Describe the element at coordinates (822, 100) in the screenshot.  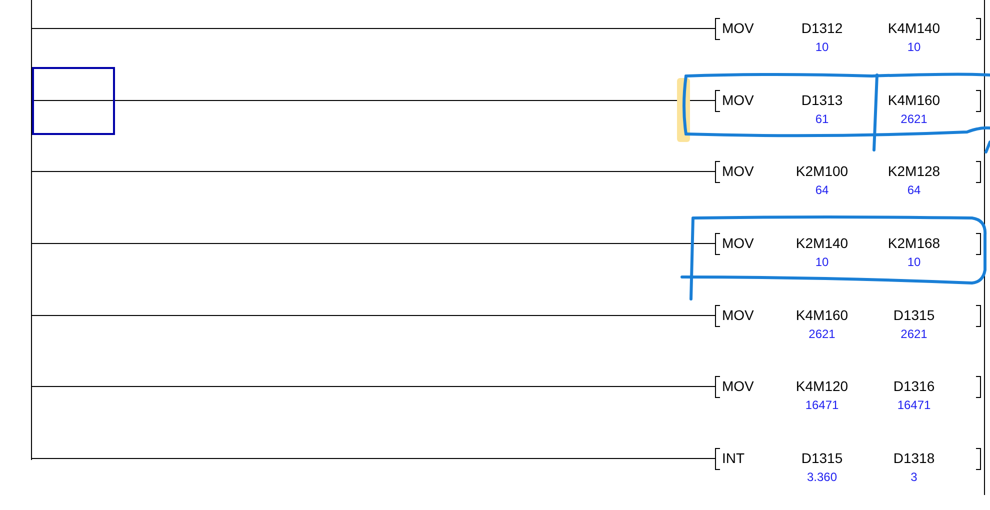
I see `operand-name: D1313` at that location.